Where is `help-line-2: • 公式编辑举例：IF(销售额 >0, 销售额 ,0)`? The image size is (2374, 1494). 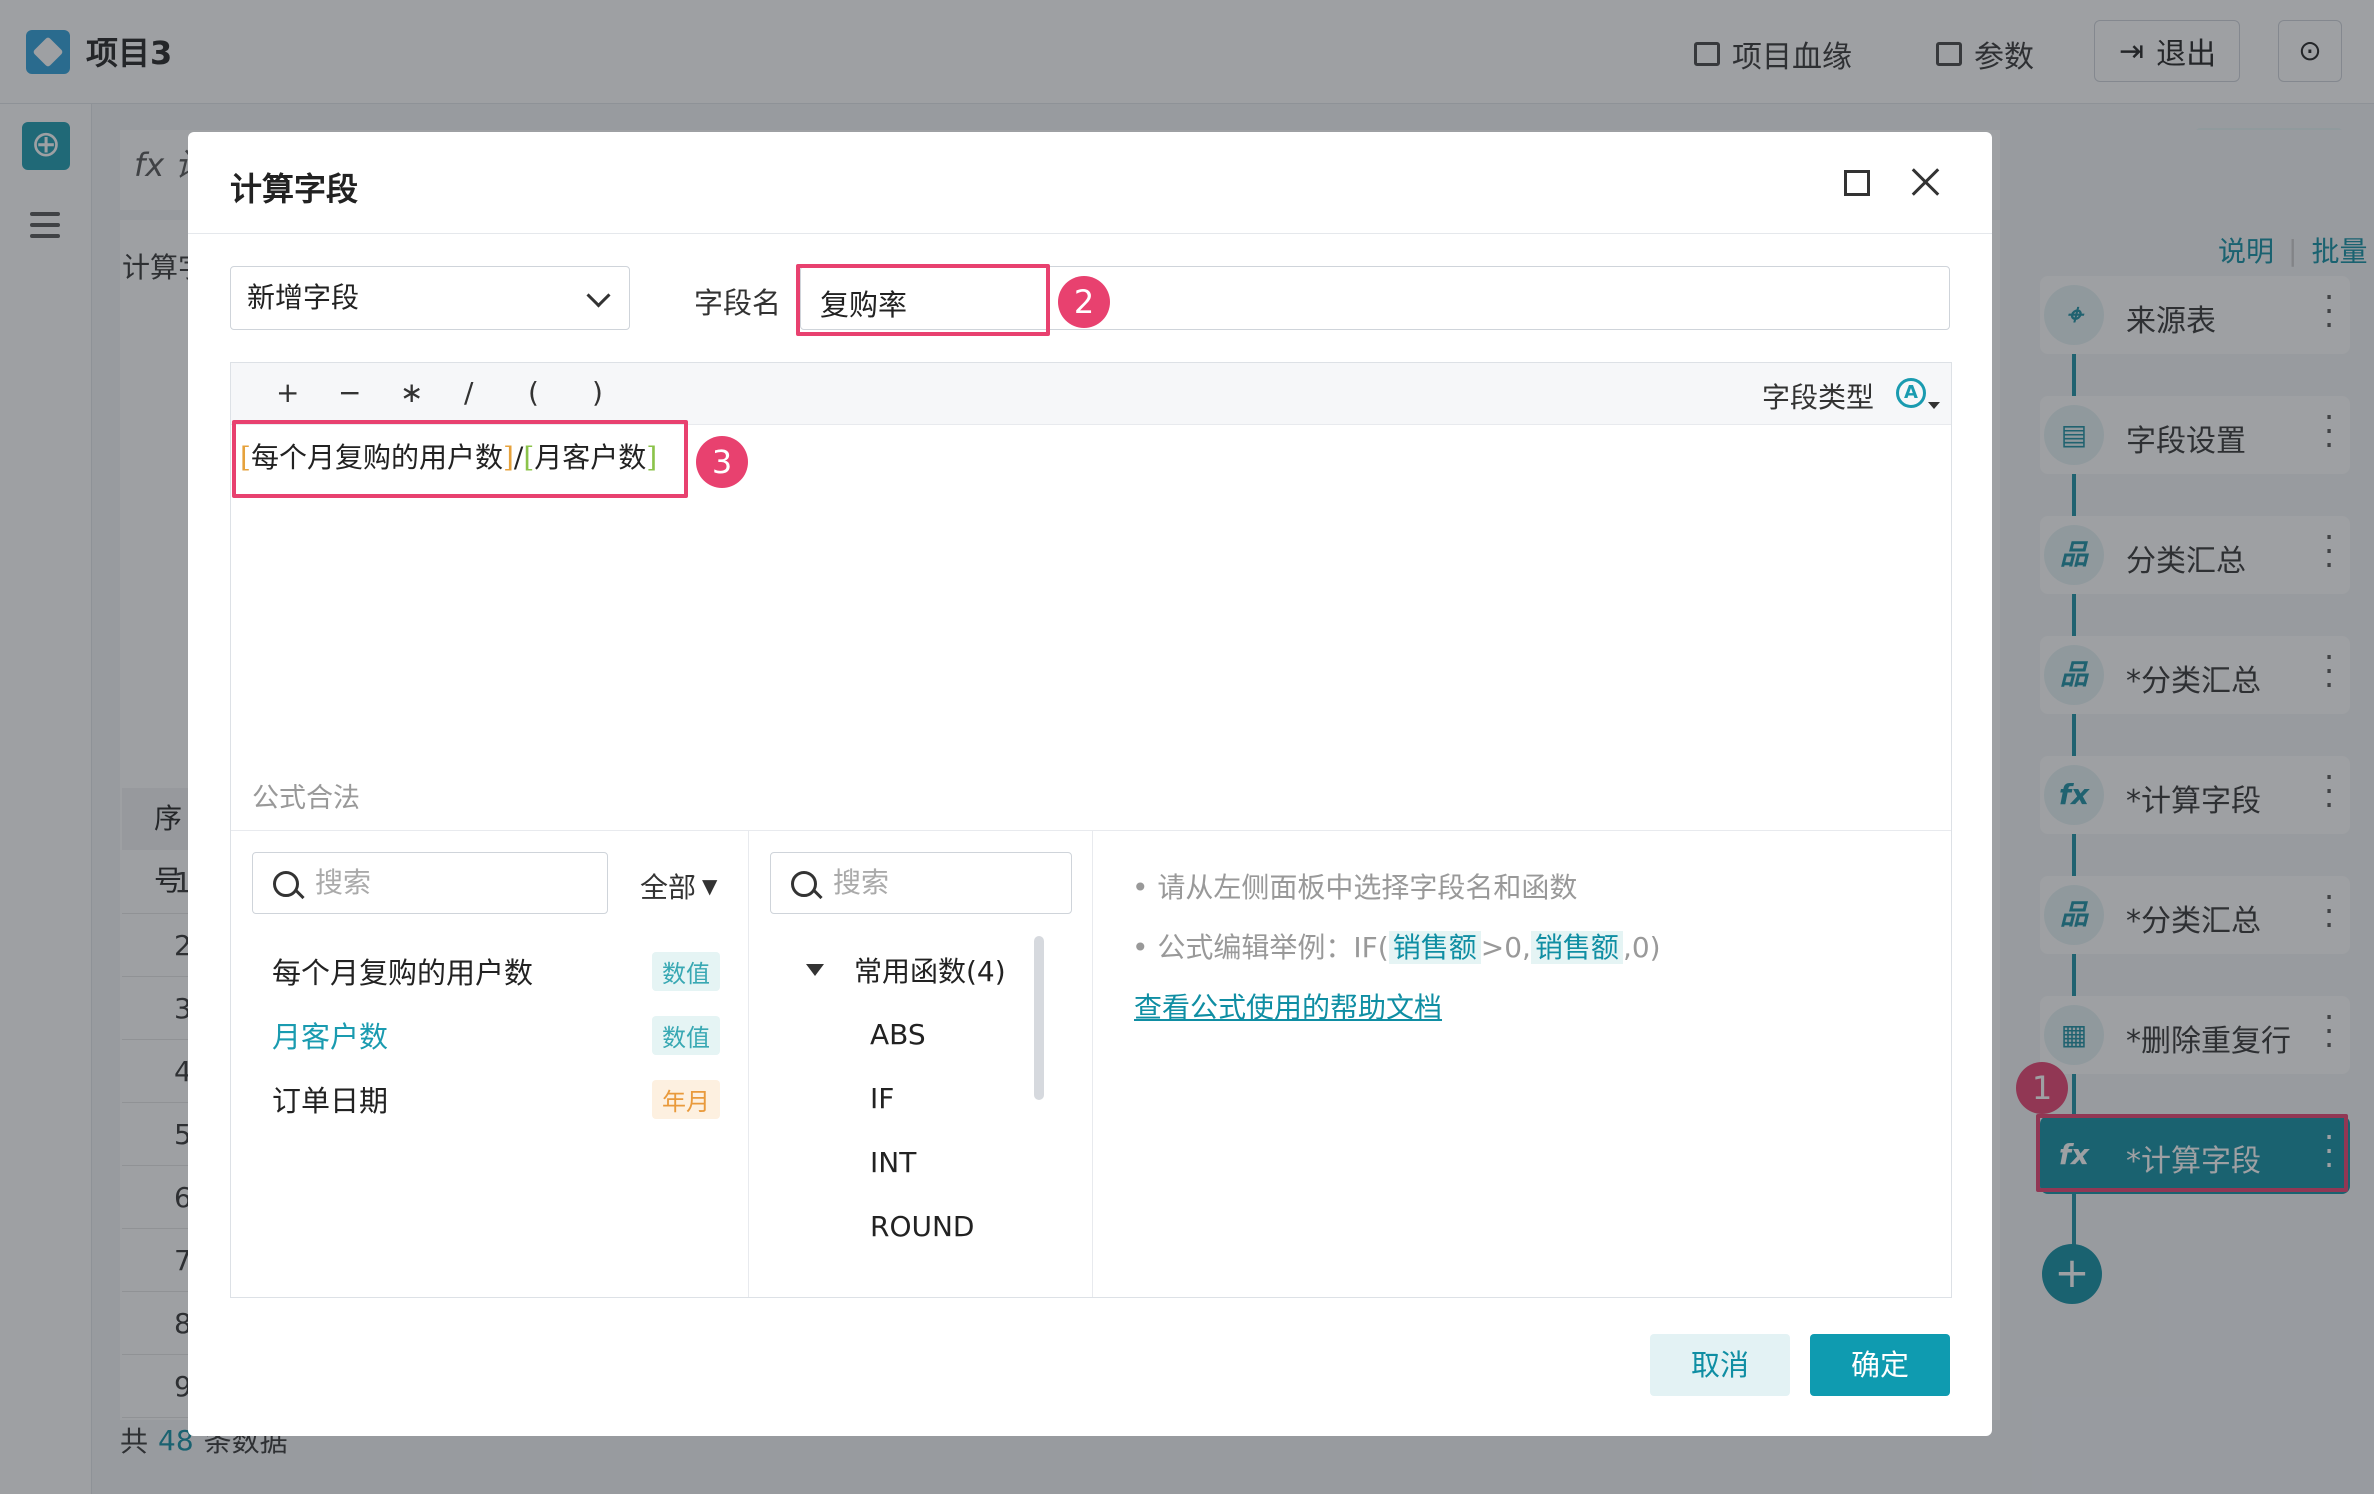 help-line-2: • 公式编辑举例：IF(销售额 >0, 销售额 ,0) is located at coordinates (1396, 947).